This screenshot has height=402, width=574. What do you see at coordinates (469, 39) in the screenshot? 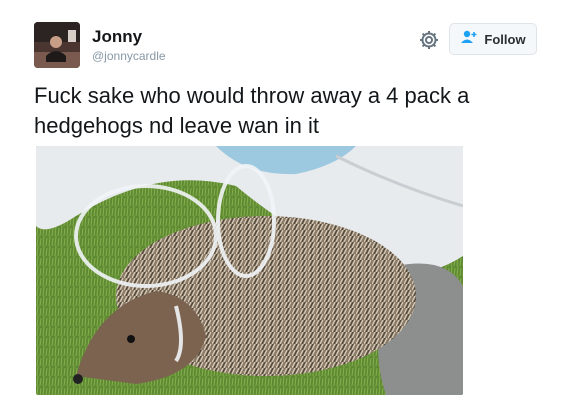
I see `add-user-icon` at bounding box center [469, 39].